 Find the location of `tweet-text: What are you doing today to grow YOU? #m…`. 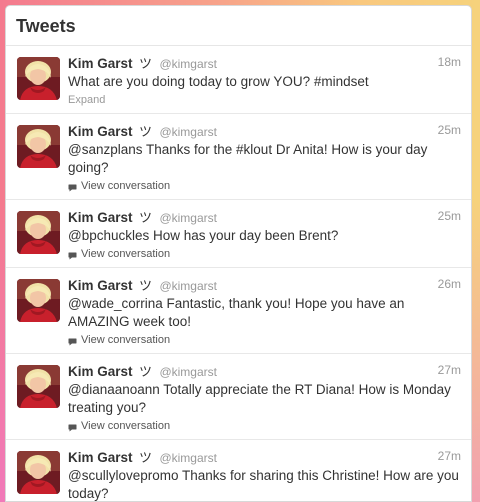

tweet-text: What are you doing today to grow YOU? #m… is located at coordinates (218, 81).